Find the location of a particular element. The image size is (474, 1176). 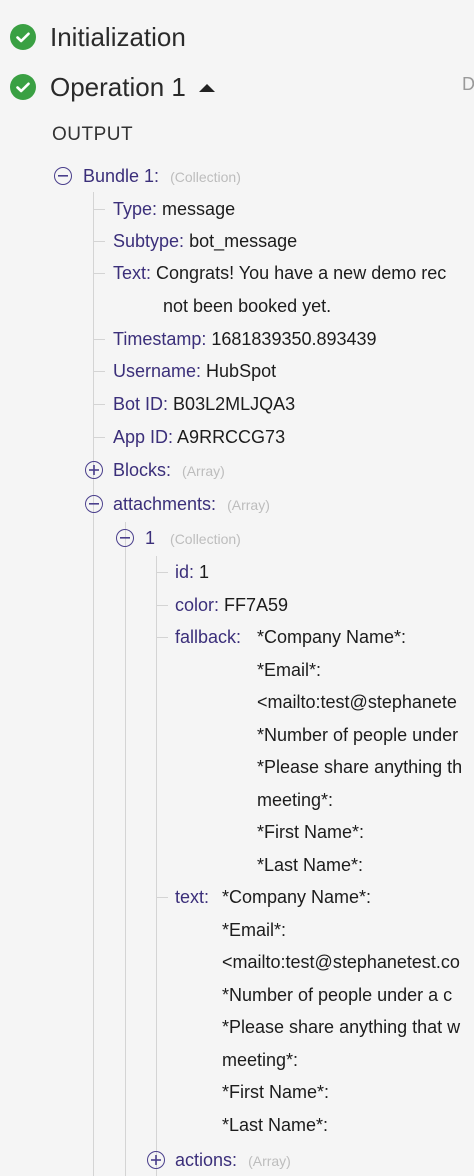

bundle-type: (Collection) is located at coordinates (205, 177).